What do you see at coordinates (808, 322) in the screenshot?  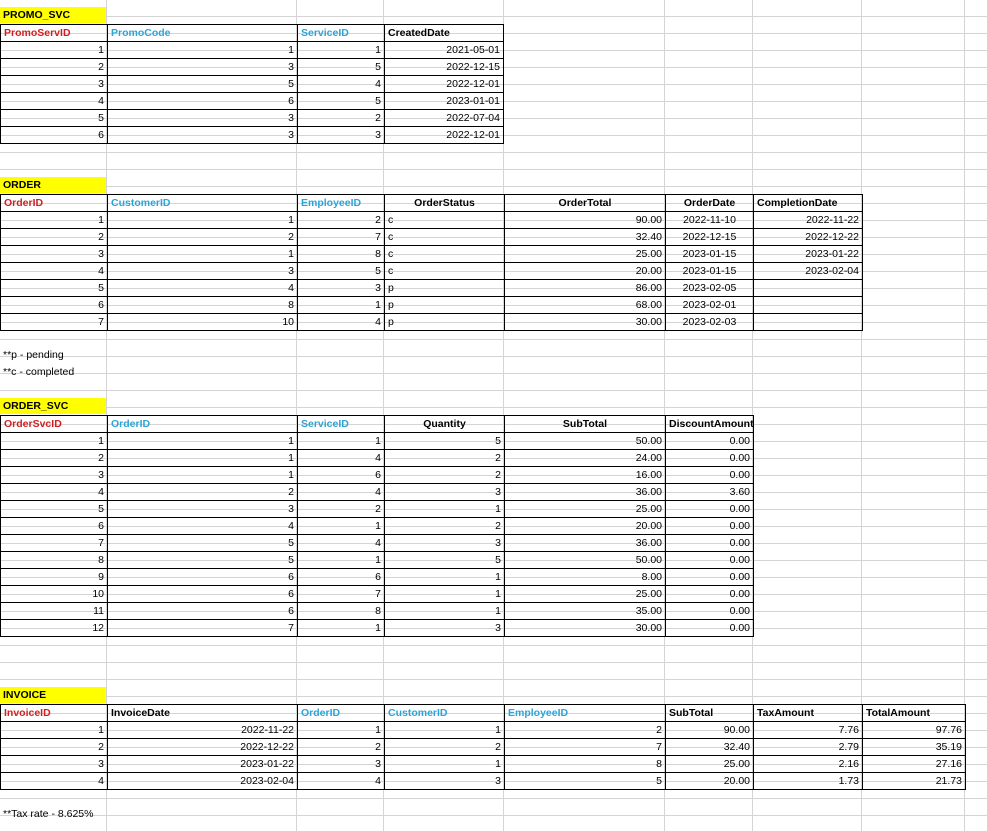 I see `table-cell` at bounding box center [808, 322].